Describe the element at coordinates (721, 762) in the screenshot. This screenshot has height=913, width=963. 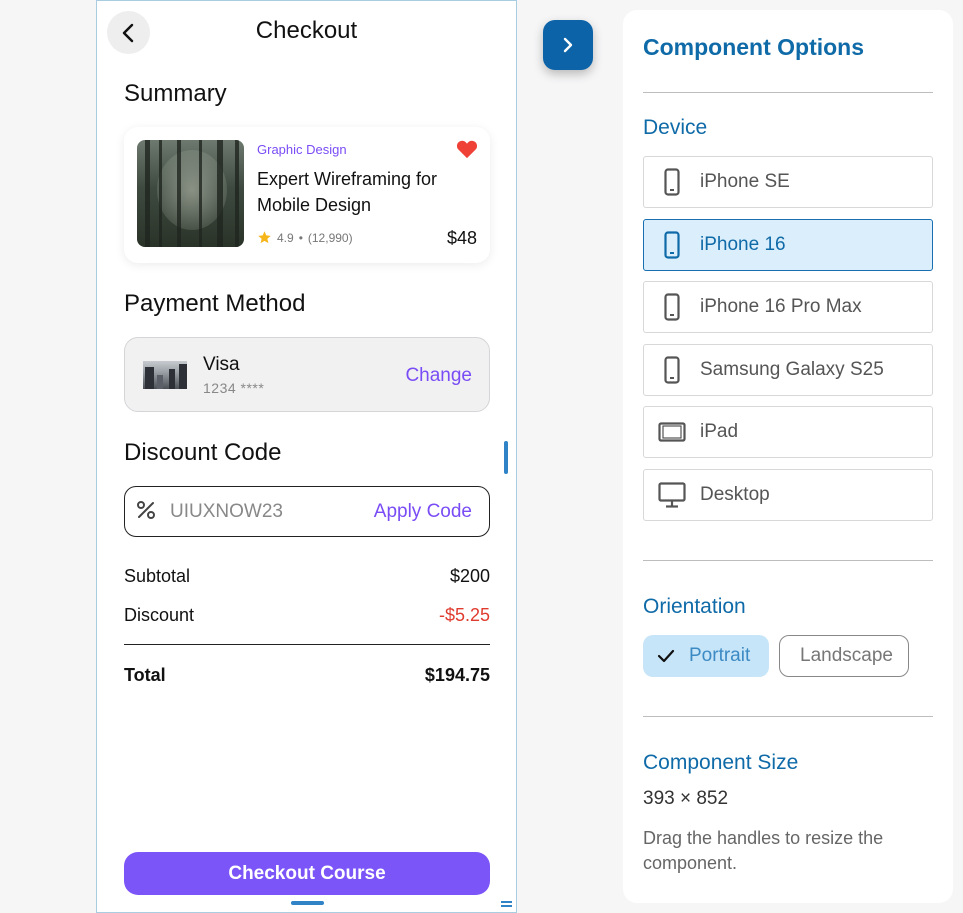
I see `component-size-heading: Component Size` at that location.